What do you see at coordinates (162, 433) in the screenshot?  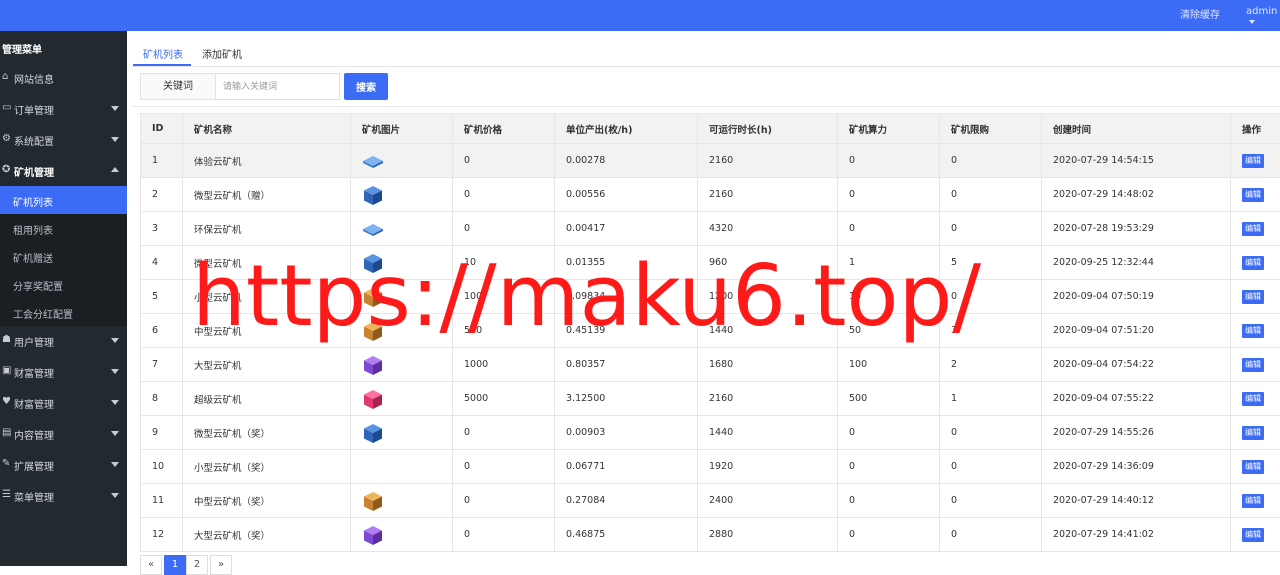 I see `cell-id: 9` at bounding box center [162, 433].